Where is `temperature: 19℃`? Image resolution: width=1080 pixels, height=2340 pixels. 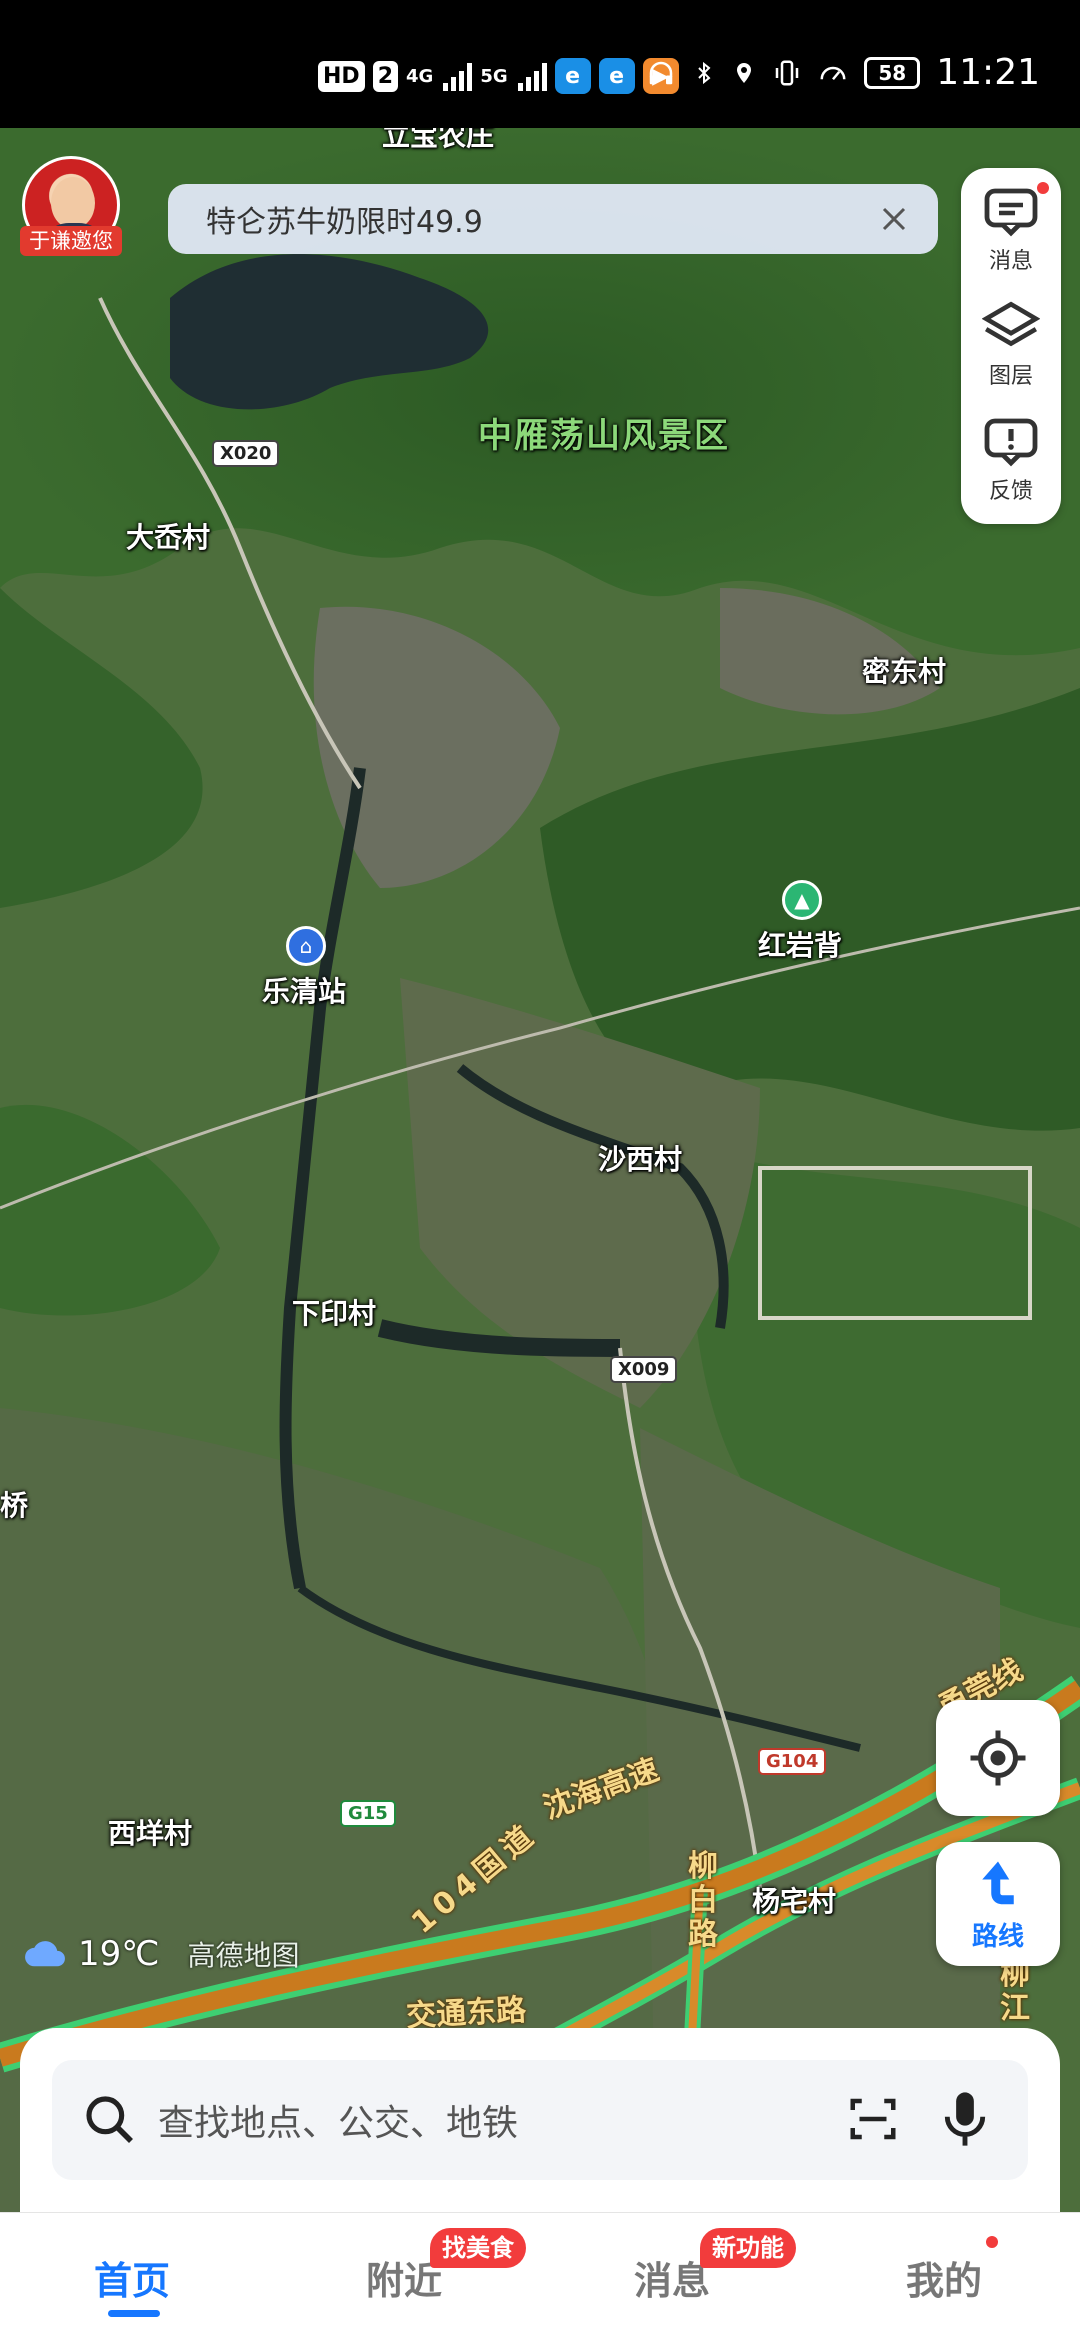 temperature: 19℃ is located at coordinates (119, 1954).